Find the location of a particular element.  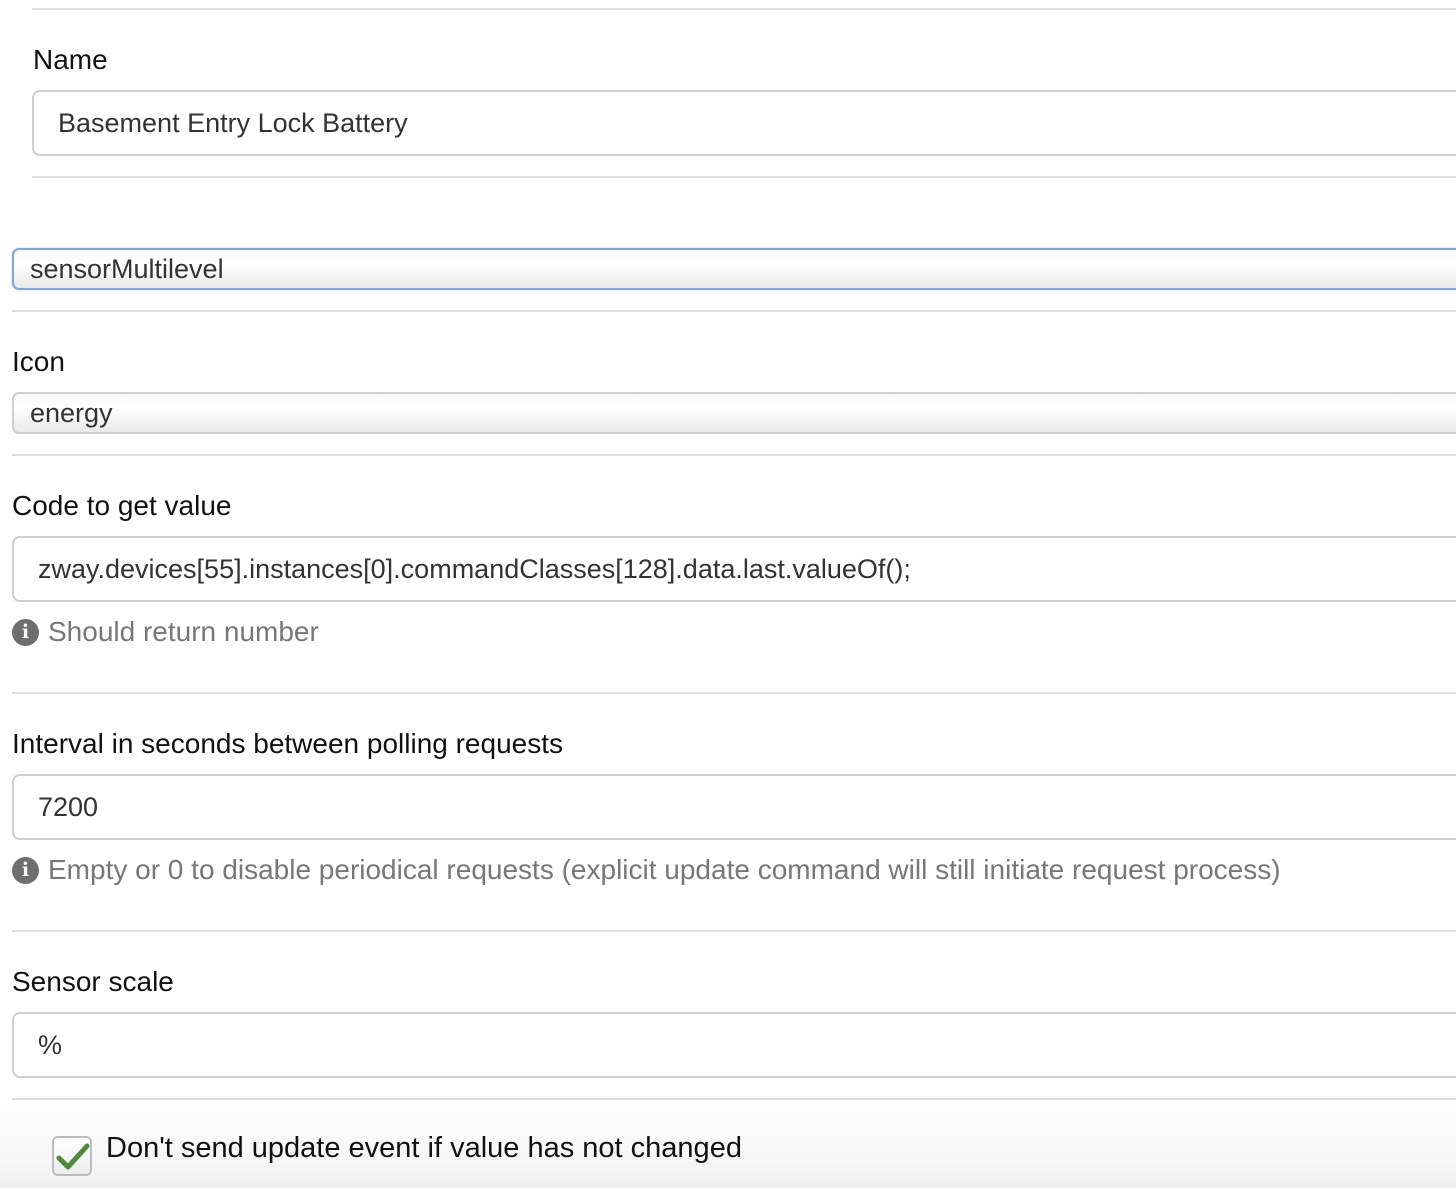

icon-select-value: energy is located at coordinates (71, 413).